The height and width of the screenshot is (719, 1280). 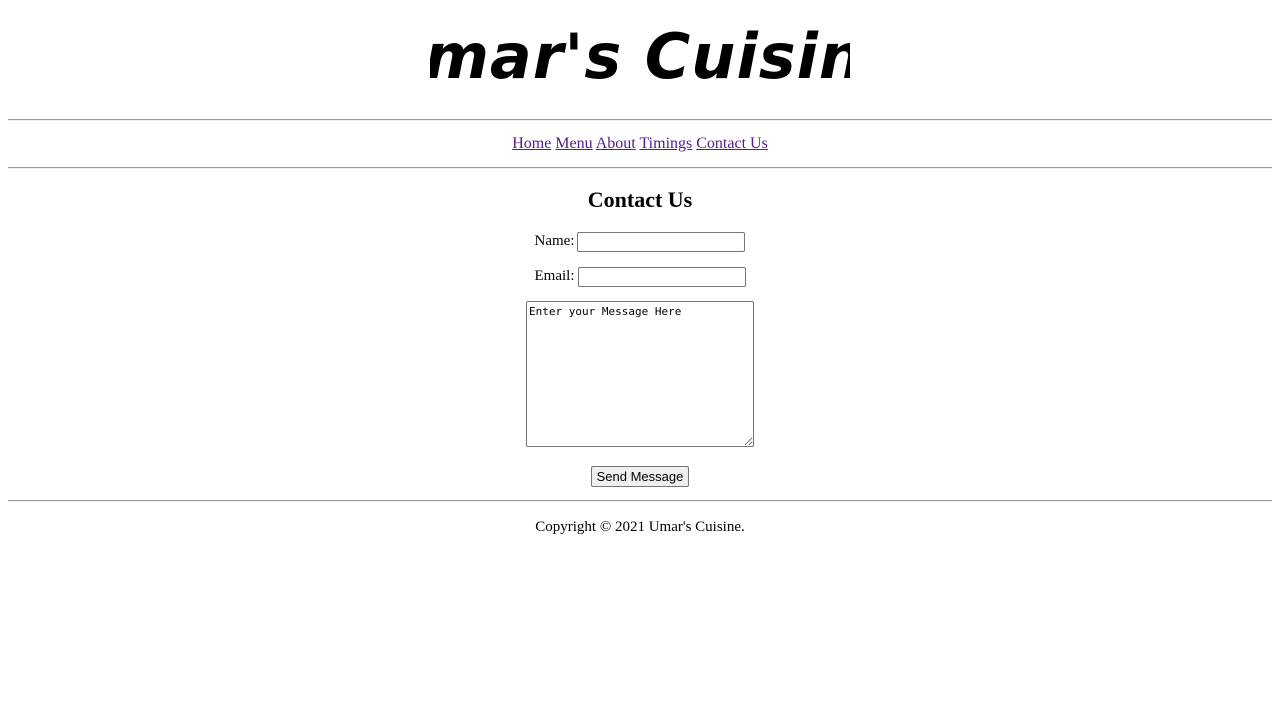 I want to click on logo-wordmark: Umar's Cuisine, so click(x=640, y=56).